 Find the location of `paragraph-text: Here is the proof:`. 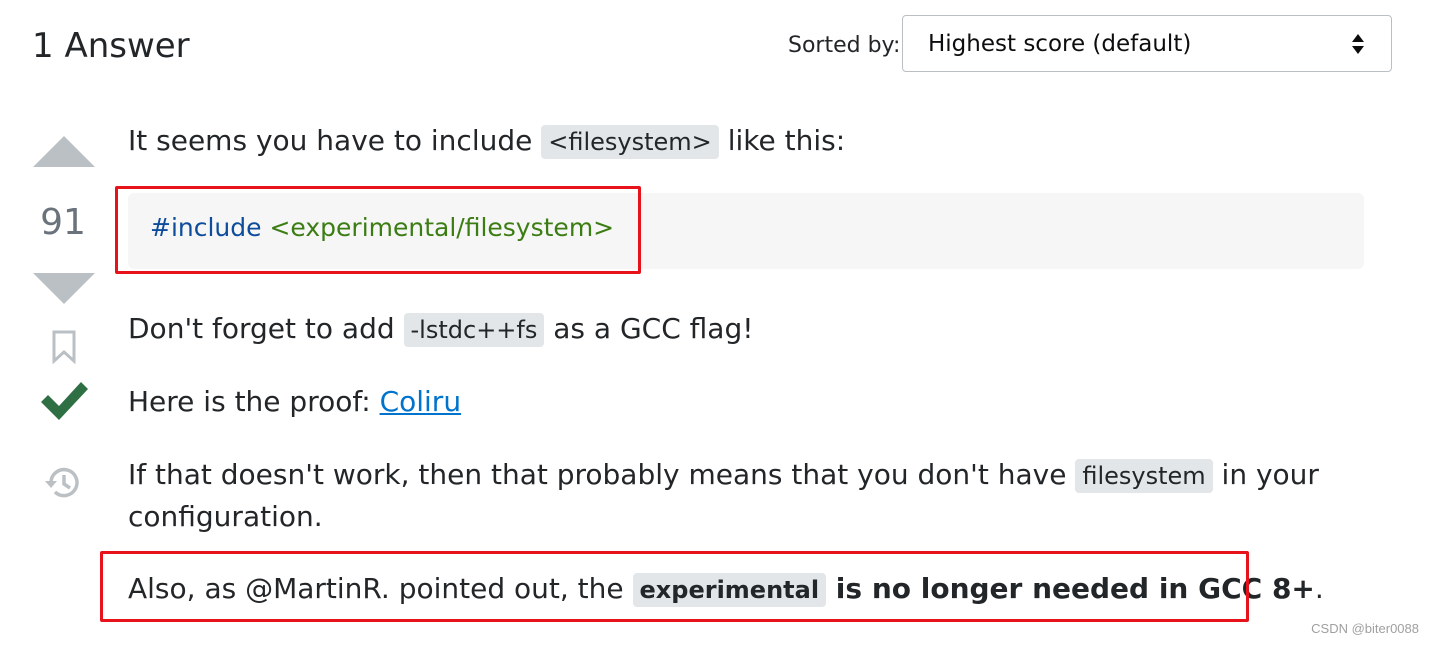

paragraph-text: Here is the proof: is located at coordinates (254, 401).